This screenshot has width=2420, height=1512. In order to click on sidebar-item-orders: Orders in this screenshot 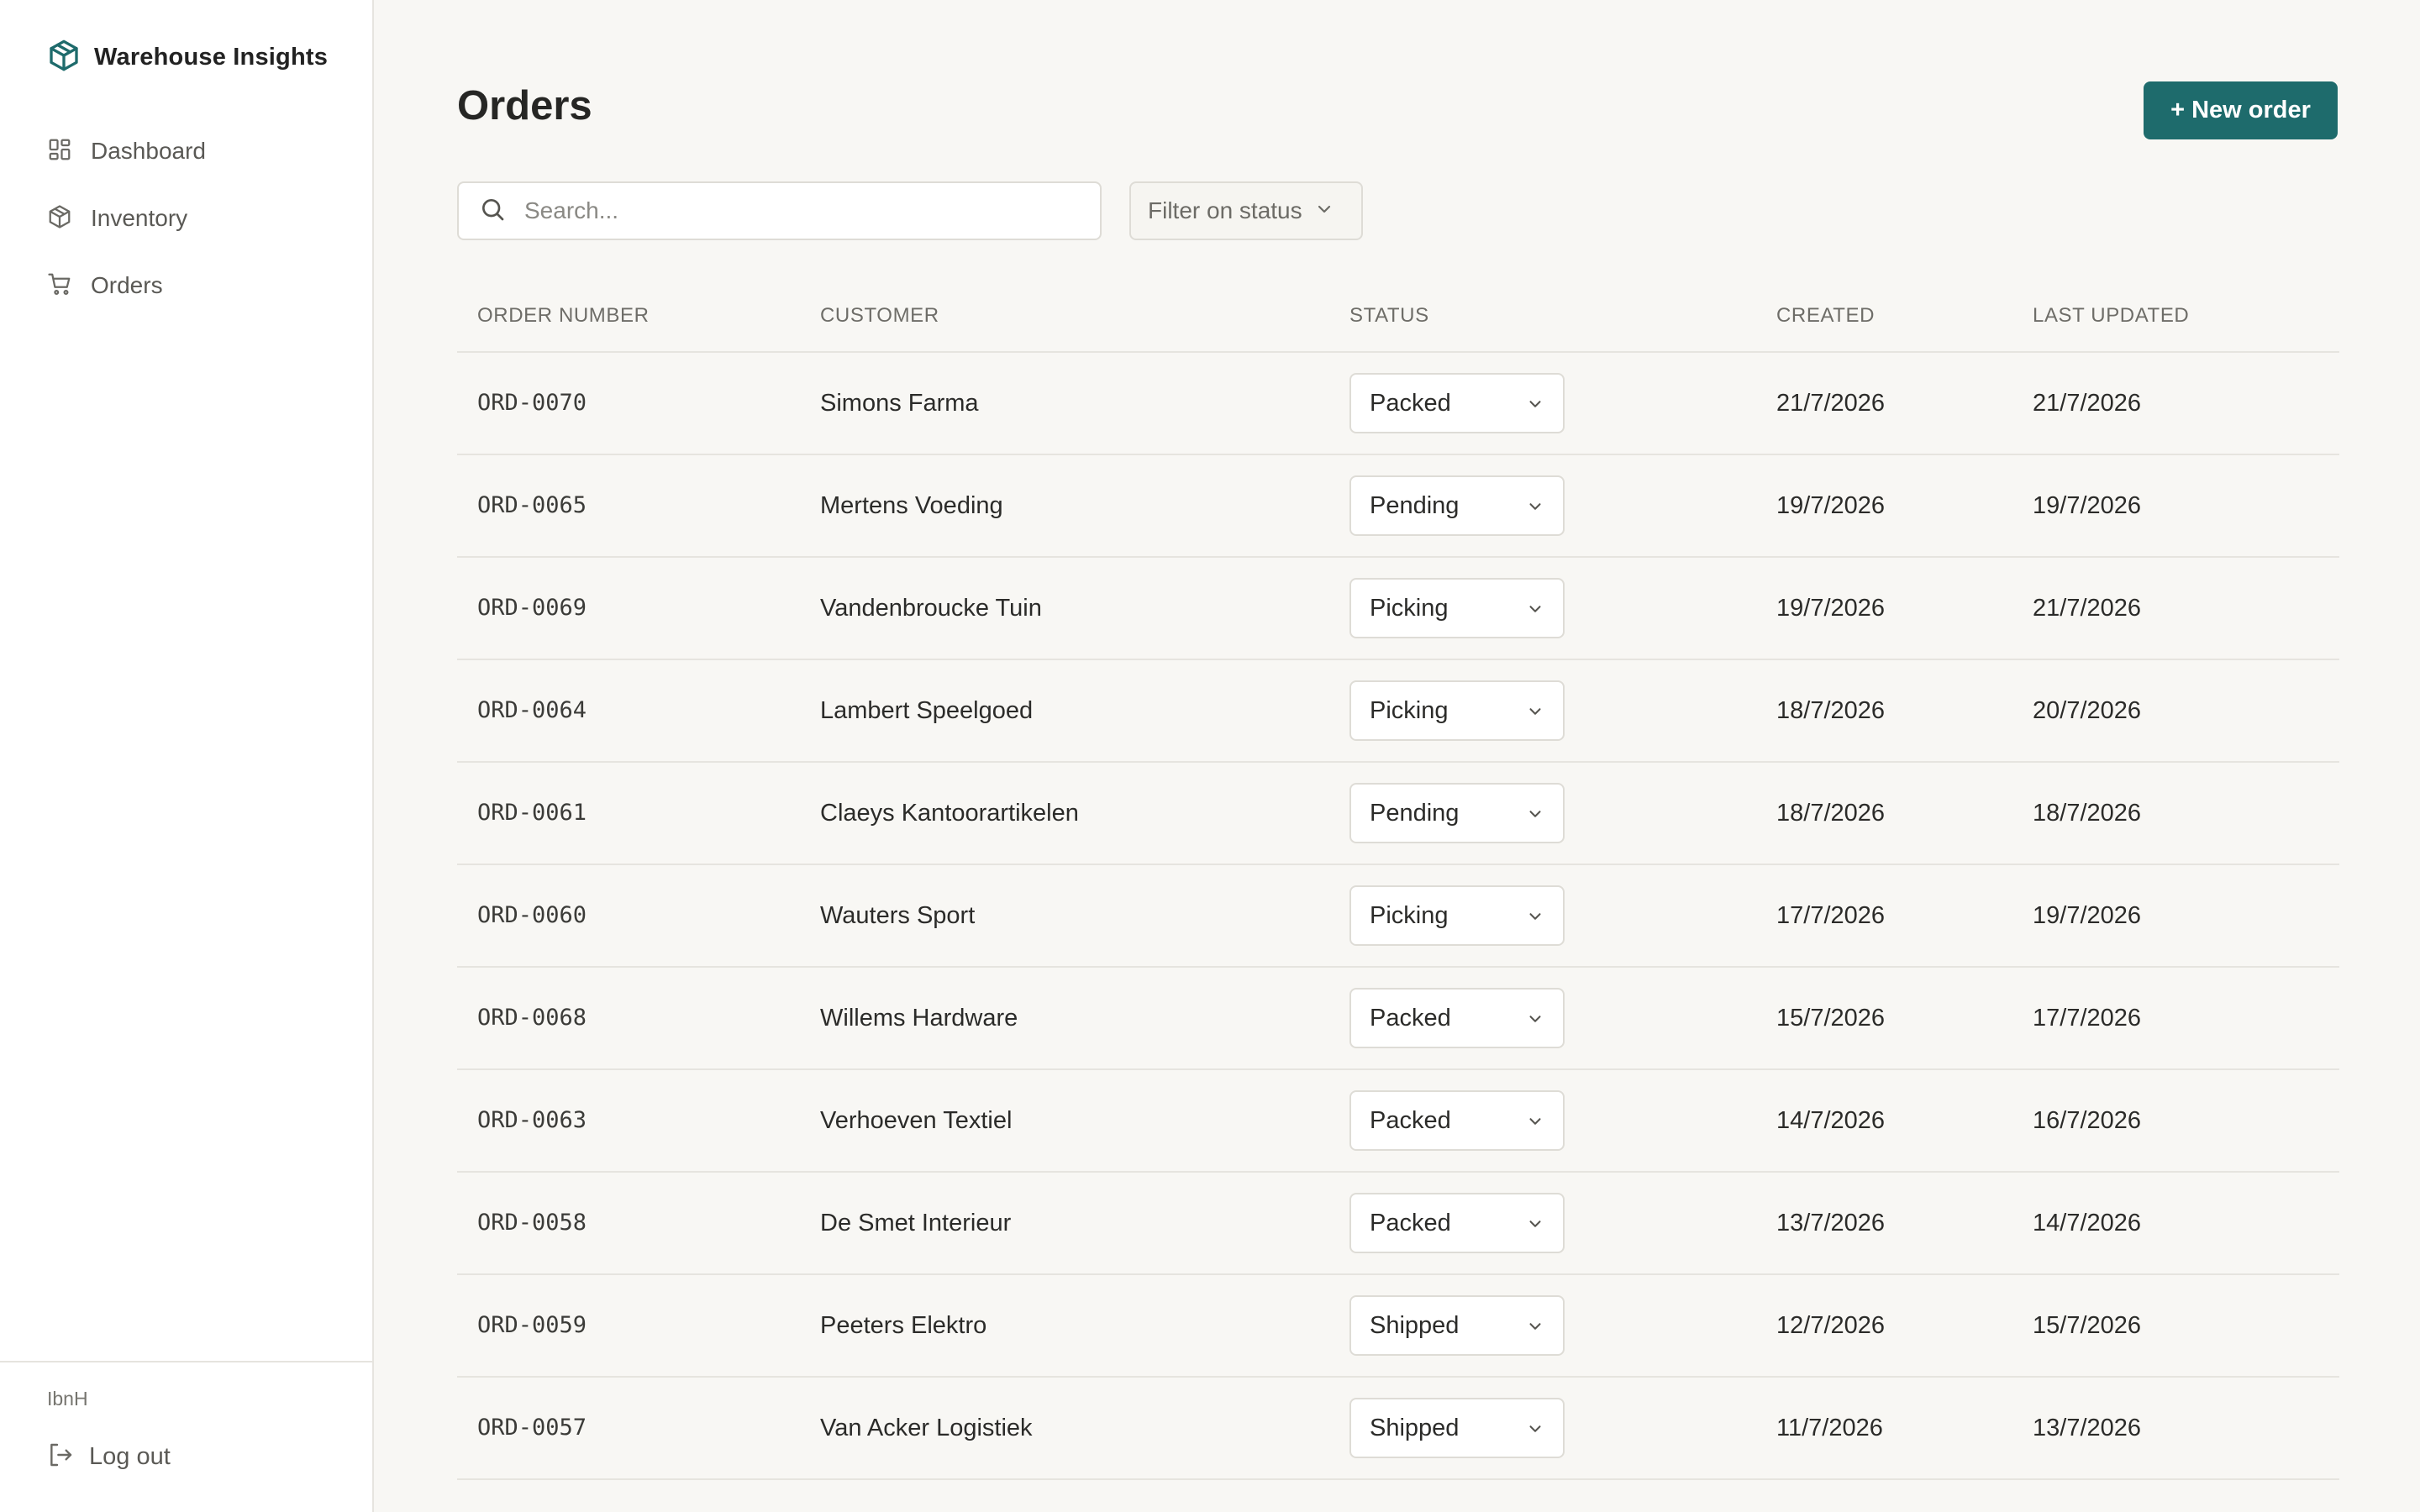, I will do `click(127, 285)`.